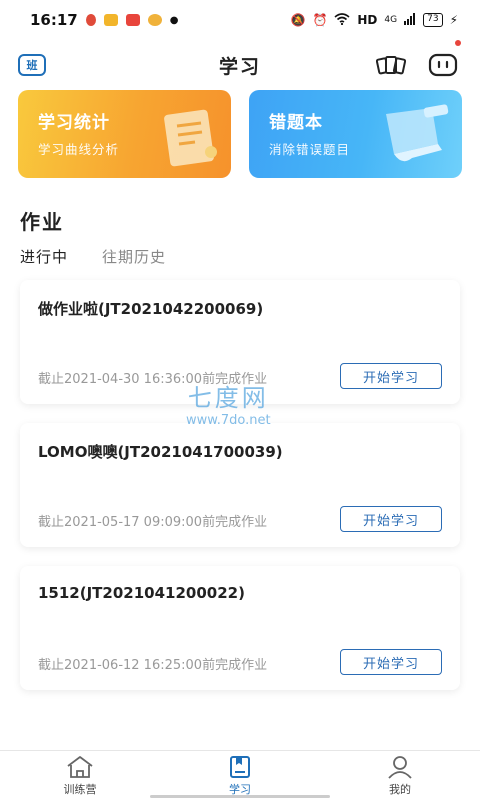 The width and height of the screenshot is (480, 800). I want to click on charging-icon: ⚡, so click(453, 20).